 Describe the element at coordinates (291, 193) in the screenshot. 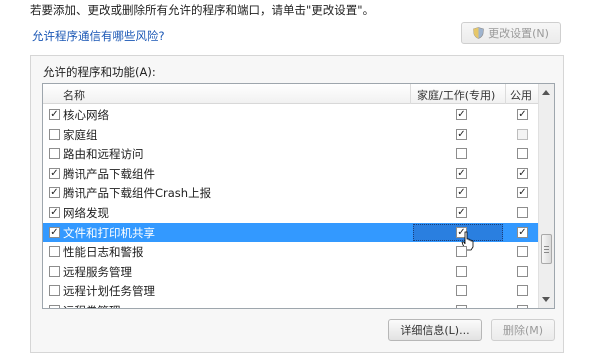

I see `list-item: ✓ 腾讯产品下载组件Crash上报 ✓ ✓` at that location.